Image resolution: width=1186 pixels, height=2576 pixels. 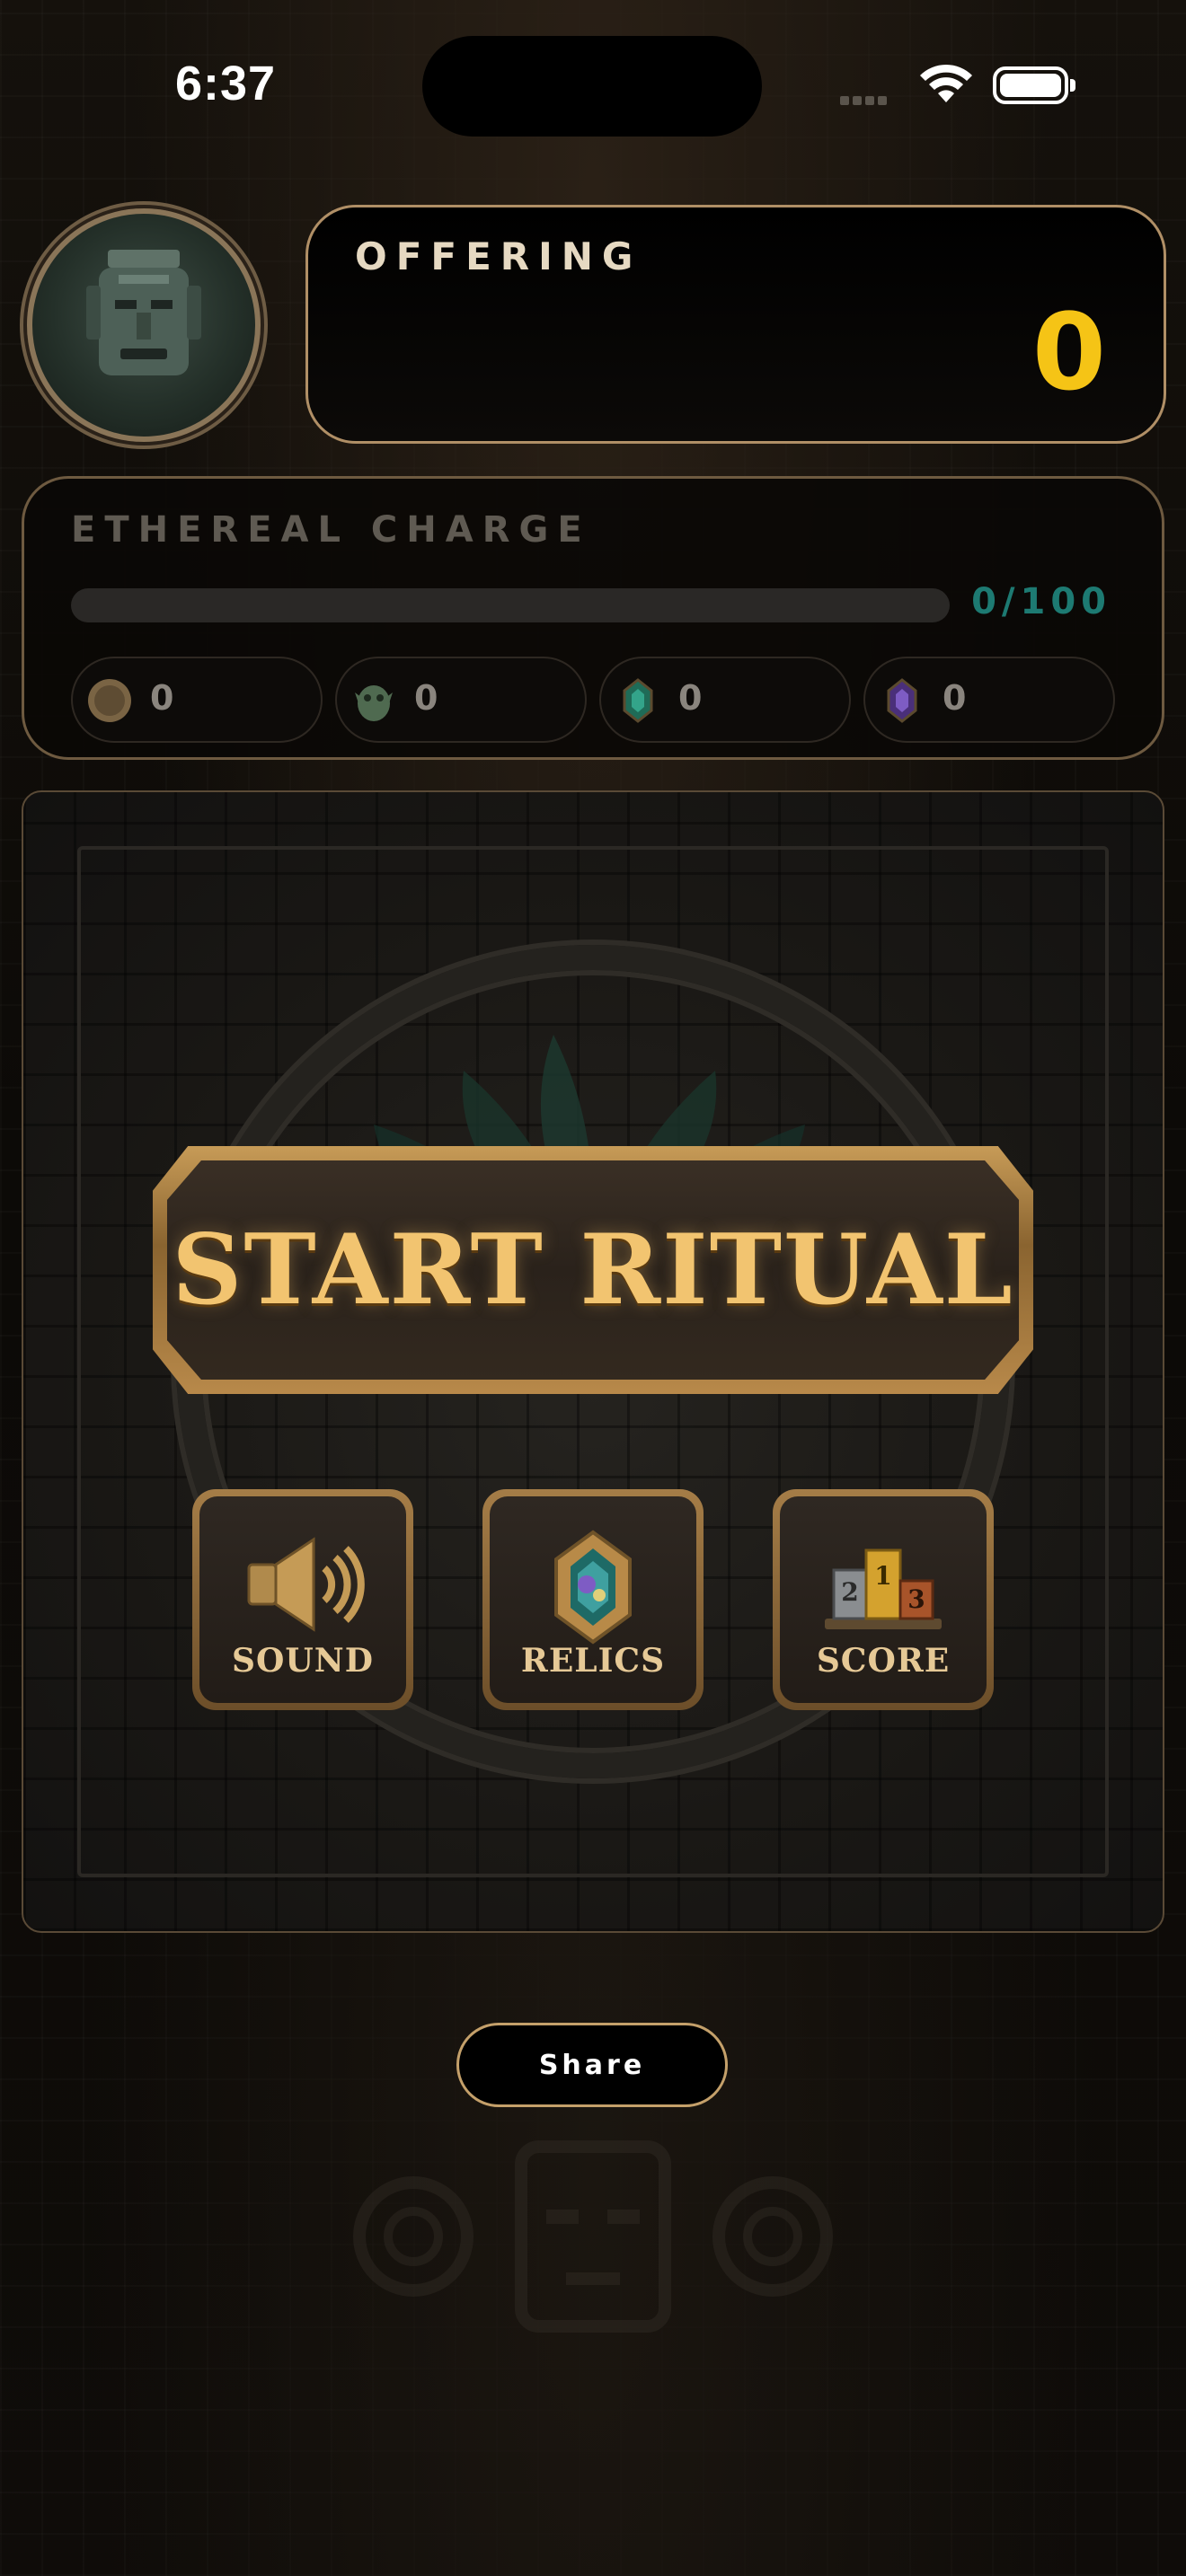 I want to click on podium-icon: 2 1 3, so click(x=883, y=1588).